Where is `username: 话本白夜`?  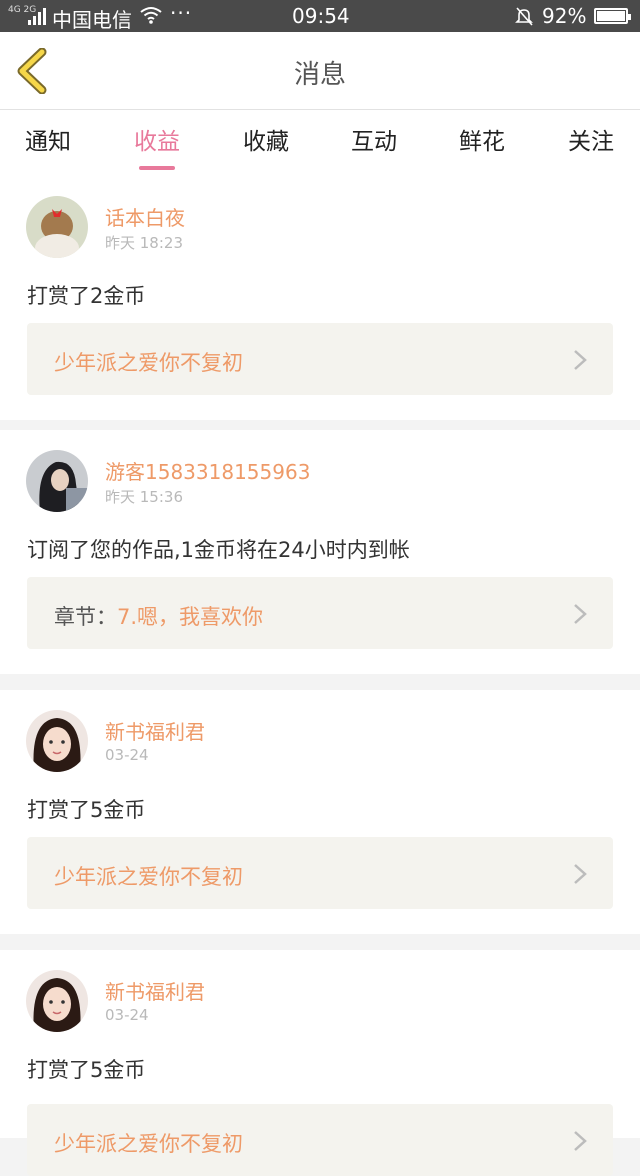
username: 话本白夜 is located at coordinates (145, 216).